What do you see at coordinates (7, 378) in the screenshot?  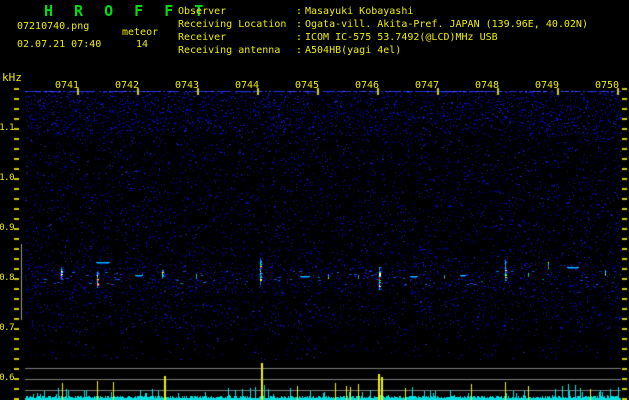 I see `freq-axis-label: 0.6` at bounding box center [7, 378].